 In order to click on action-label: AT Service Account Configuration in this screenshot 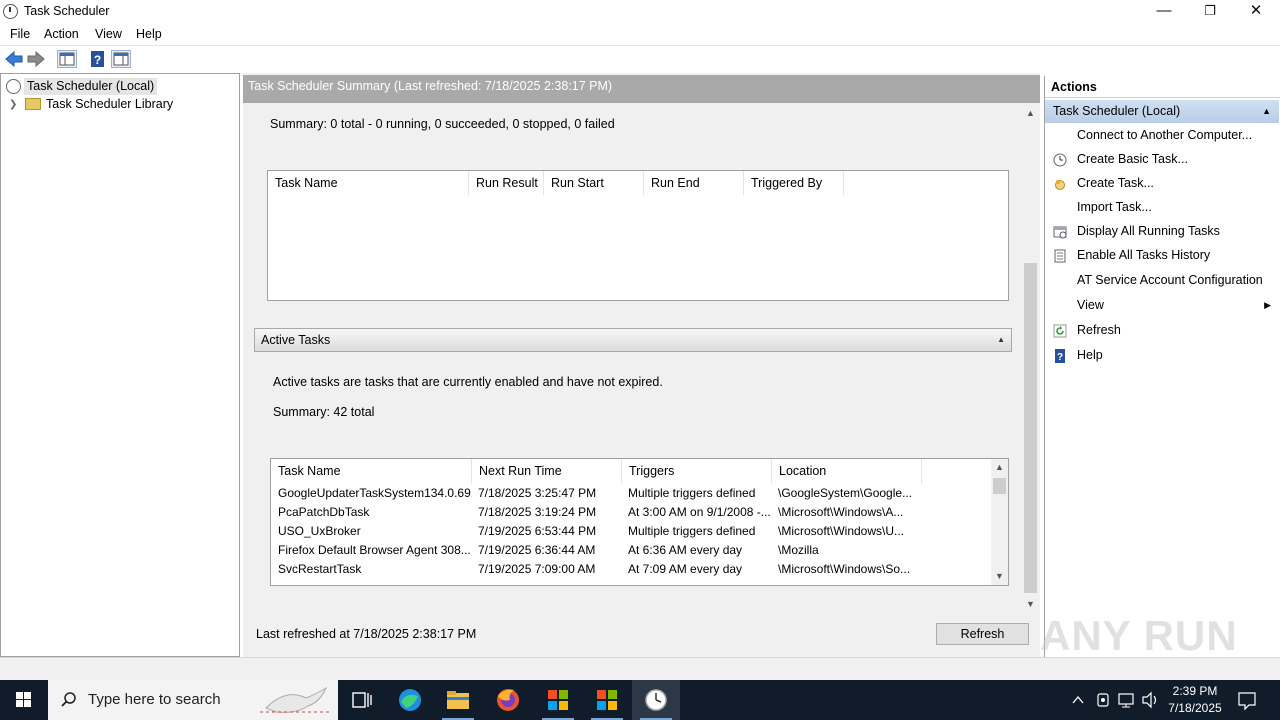, I will do `click(1170, 280)`.